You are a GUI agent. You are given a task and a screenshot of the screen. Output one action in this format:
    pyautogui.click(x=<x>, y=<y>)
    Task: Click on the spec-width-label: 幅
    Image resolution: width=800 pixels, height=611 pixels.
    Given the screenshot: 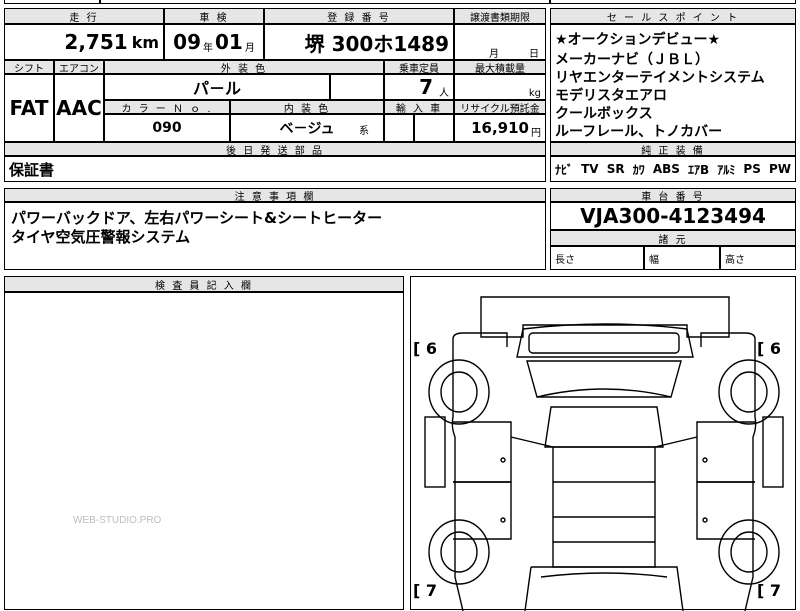 What is the action you would take?
    pyautogui.click(x=654, y=260)
    